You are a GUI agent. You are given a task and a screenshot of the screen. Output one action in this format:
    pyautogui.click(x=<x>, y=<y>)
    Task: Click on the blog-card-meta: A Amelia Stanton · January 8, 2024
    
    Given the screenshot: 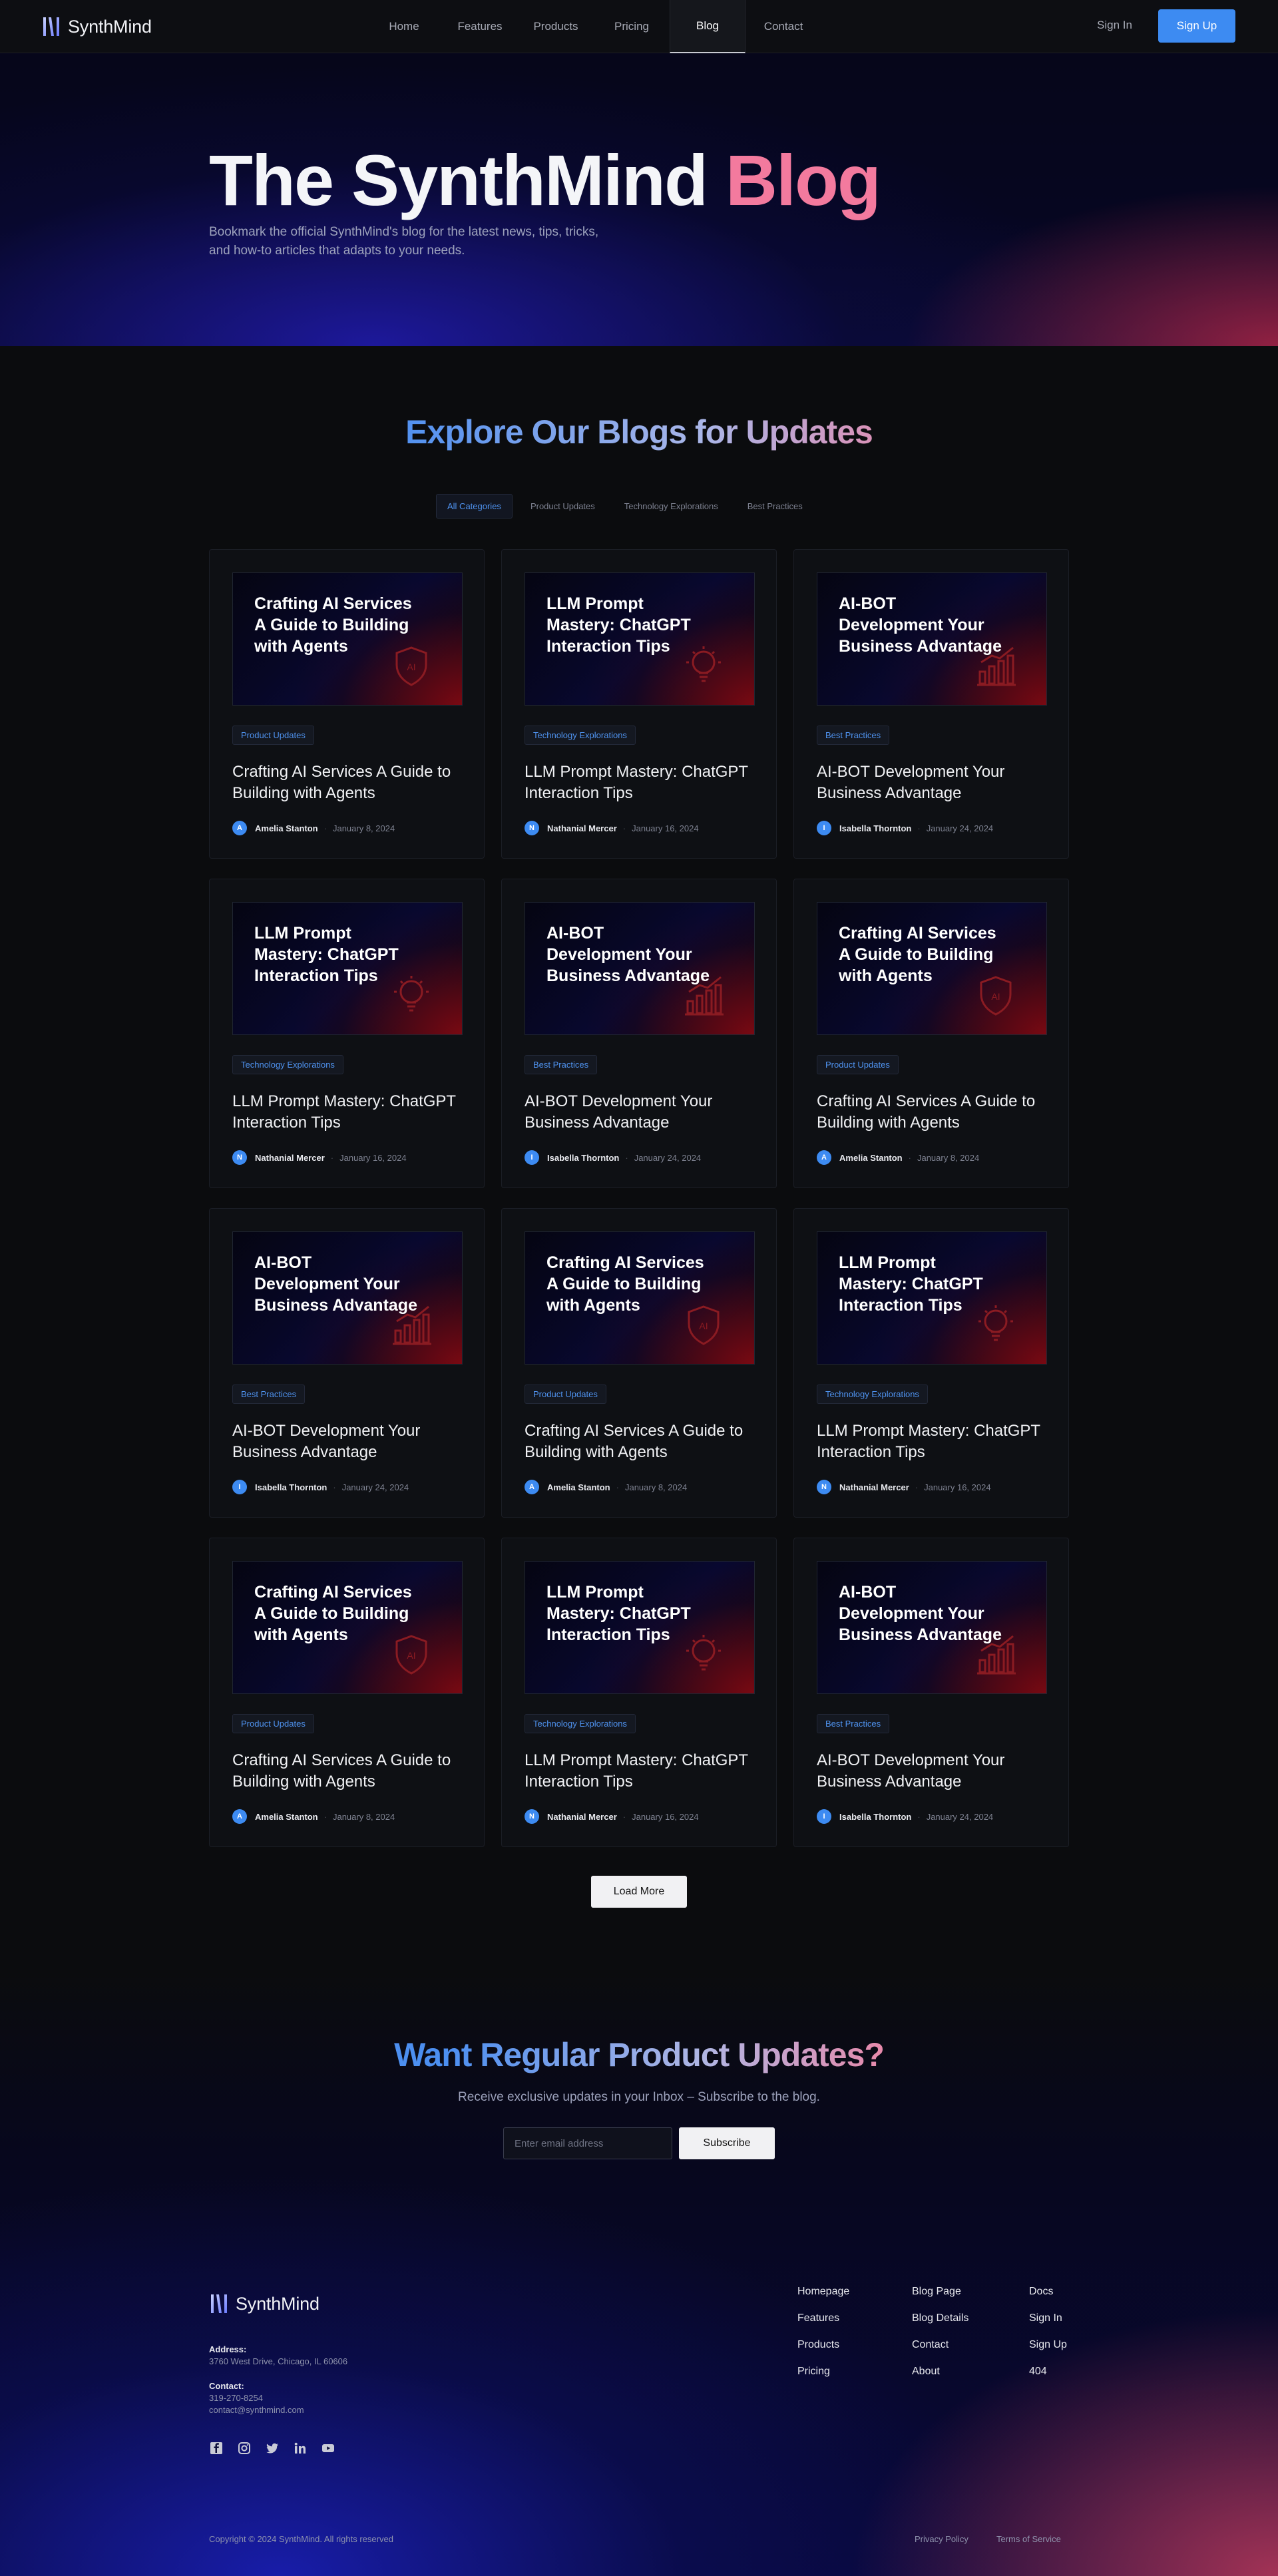 What is the action you would take?
    pyautogui.click(x=606, y=1487)
    